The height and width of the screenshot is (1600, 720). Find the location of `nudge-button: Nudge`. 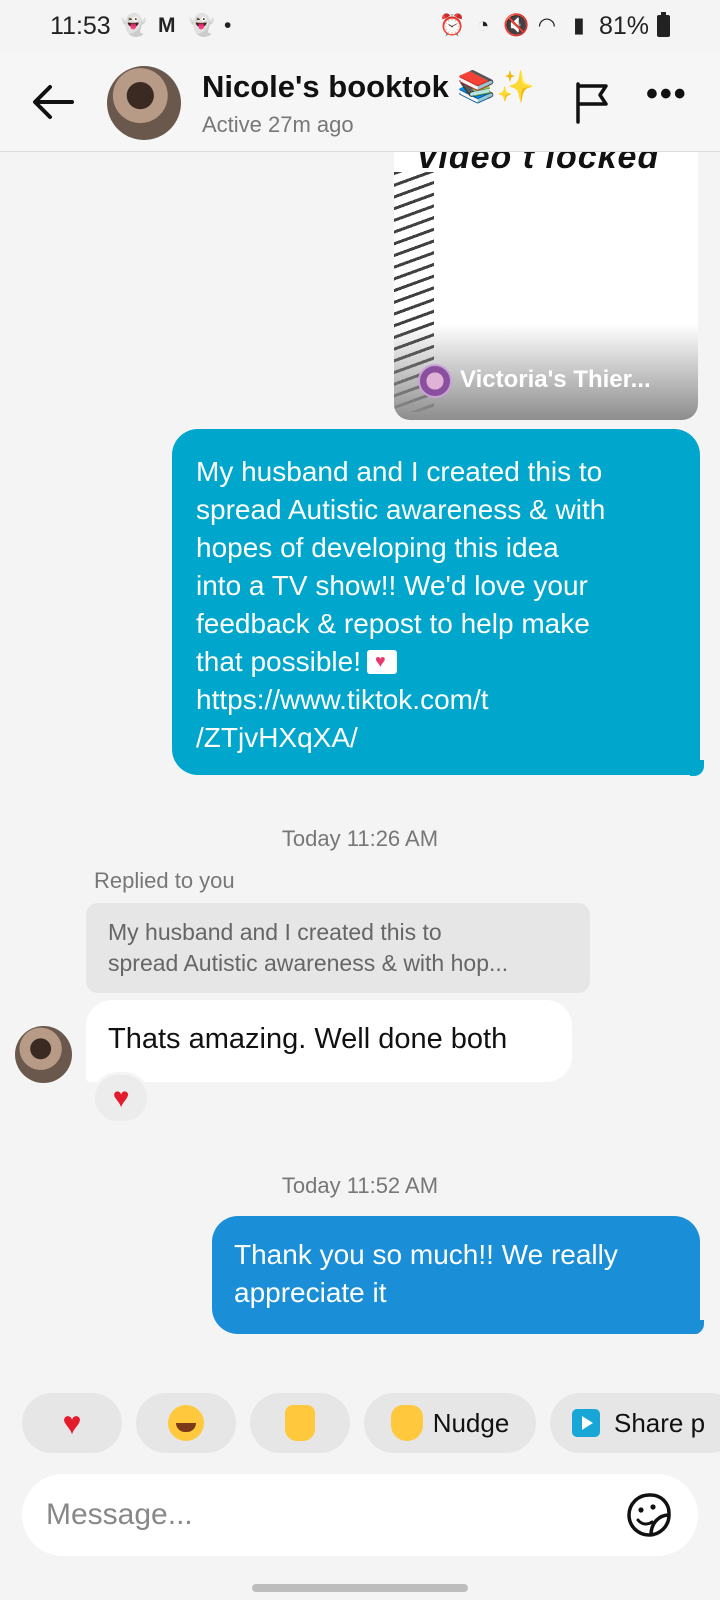

nudge-button: Nudge is located at coordinates (450, 1423).